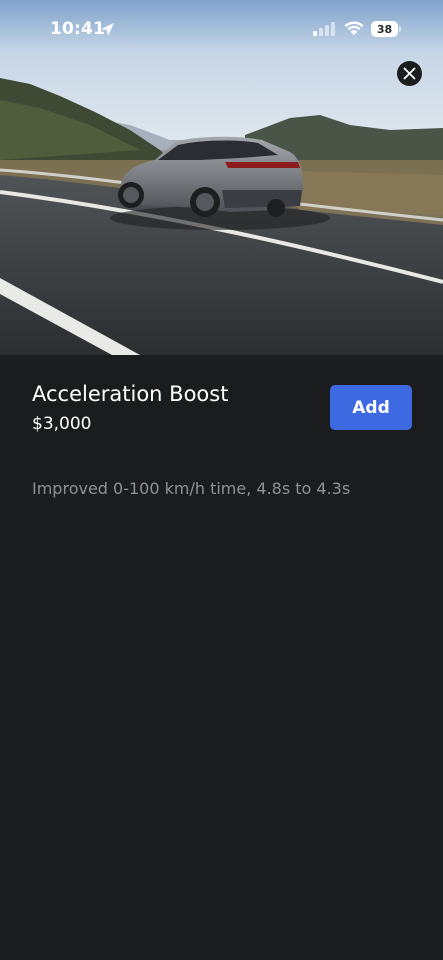 This screenshot has width=443, height=960. I want to click on wifi-icon, so click(354, 28).